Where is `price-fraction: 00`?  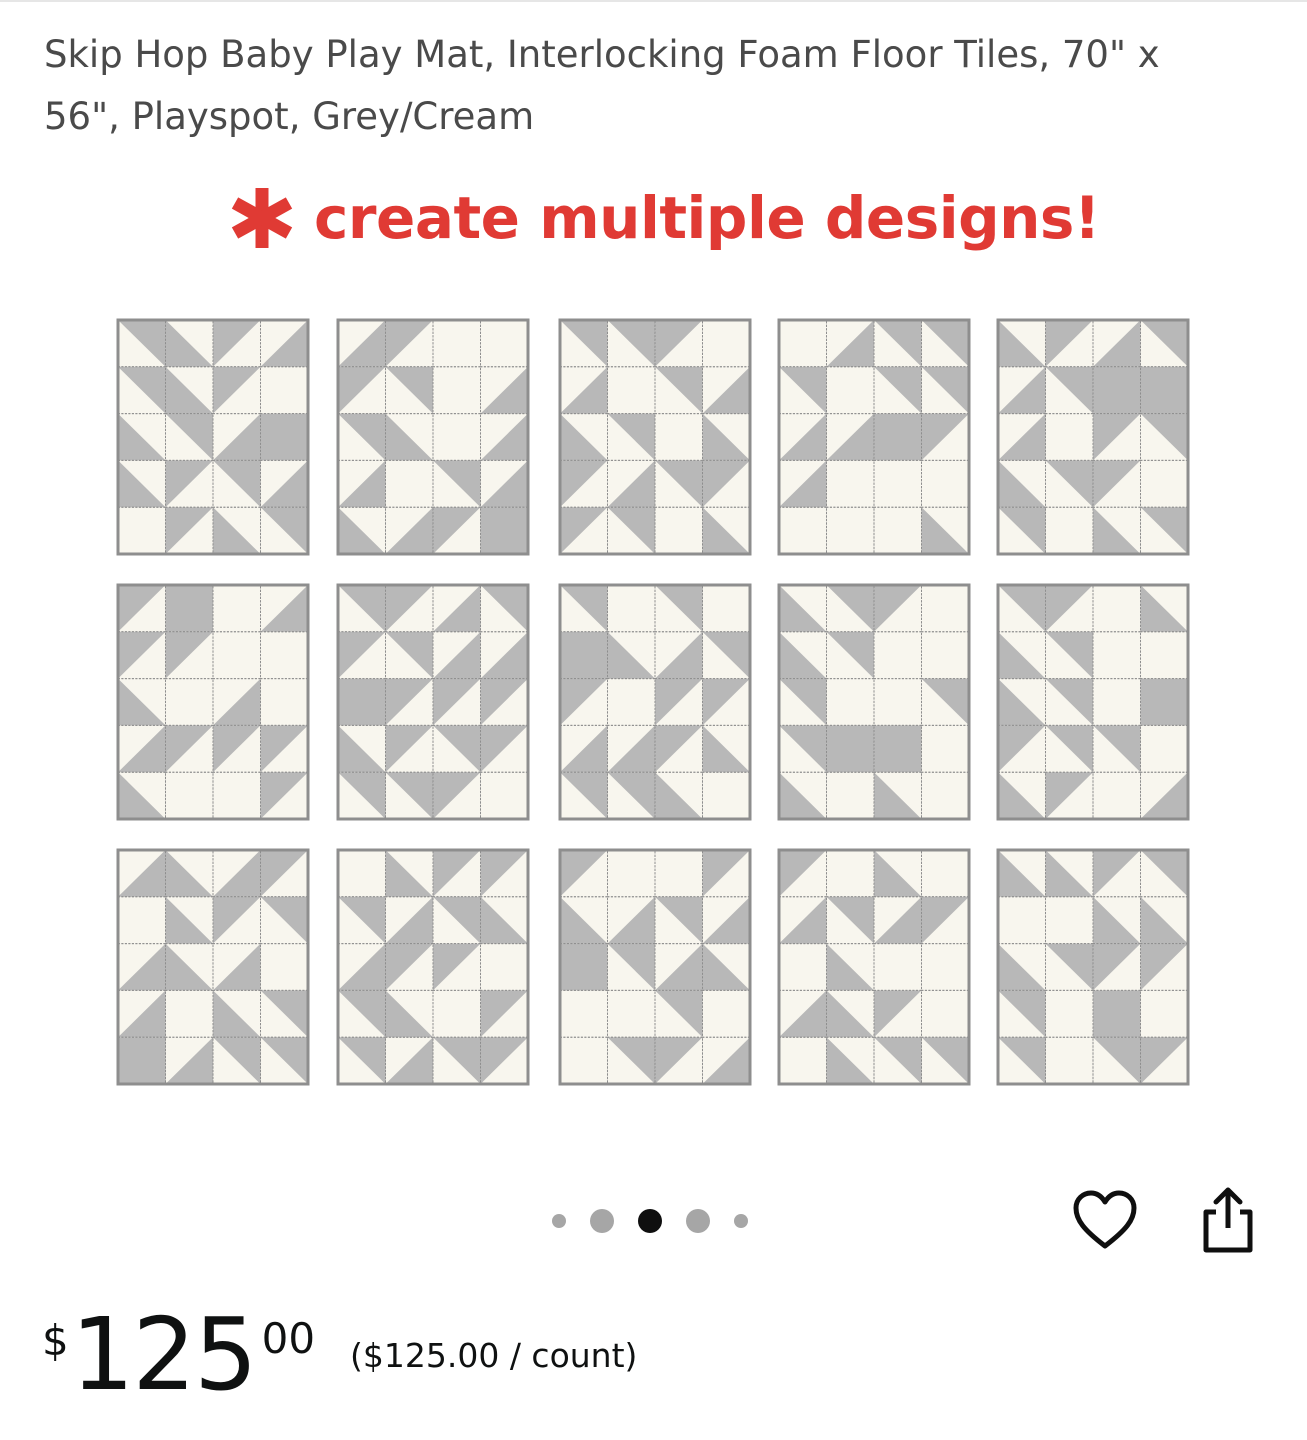
price-fraction: 00 is located at coordinates (288, 1338).